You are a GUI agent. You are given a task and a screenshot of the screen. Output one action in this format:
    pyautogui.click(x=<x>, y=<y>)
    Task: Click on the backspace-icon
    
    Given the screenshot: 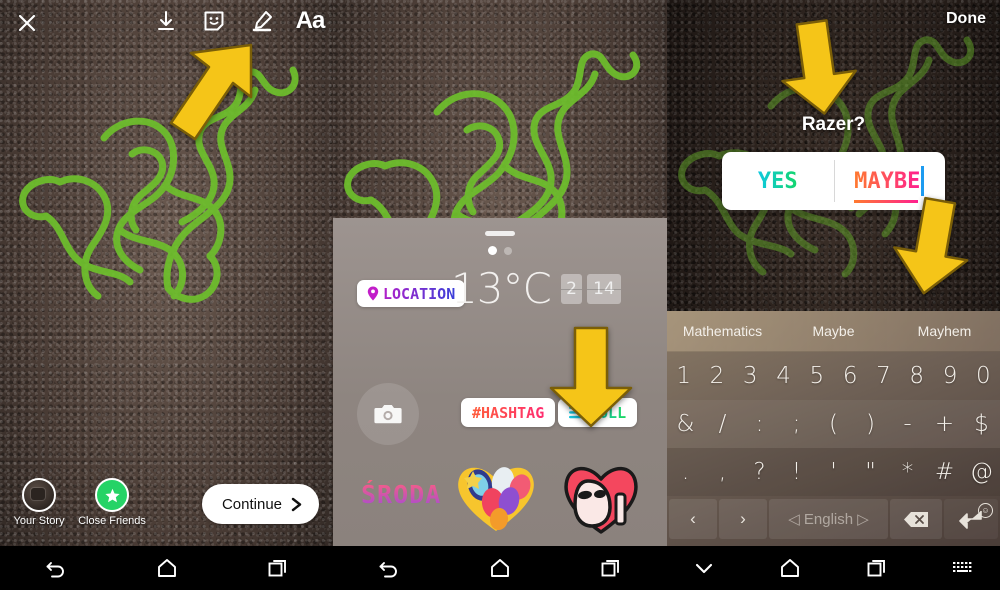 What is the action you would take?
    pyautogui.click(x=916, y=519)
    